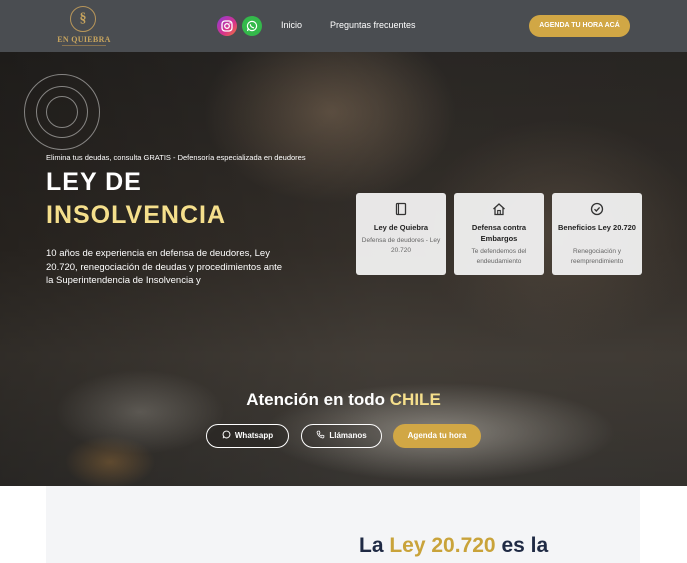  I want to click on hero-title-line1: LEY DE, so click(94, 182).